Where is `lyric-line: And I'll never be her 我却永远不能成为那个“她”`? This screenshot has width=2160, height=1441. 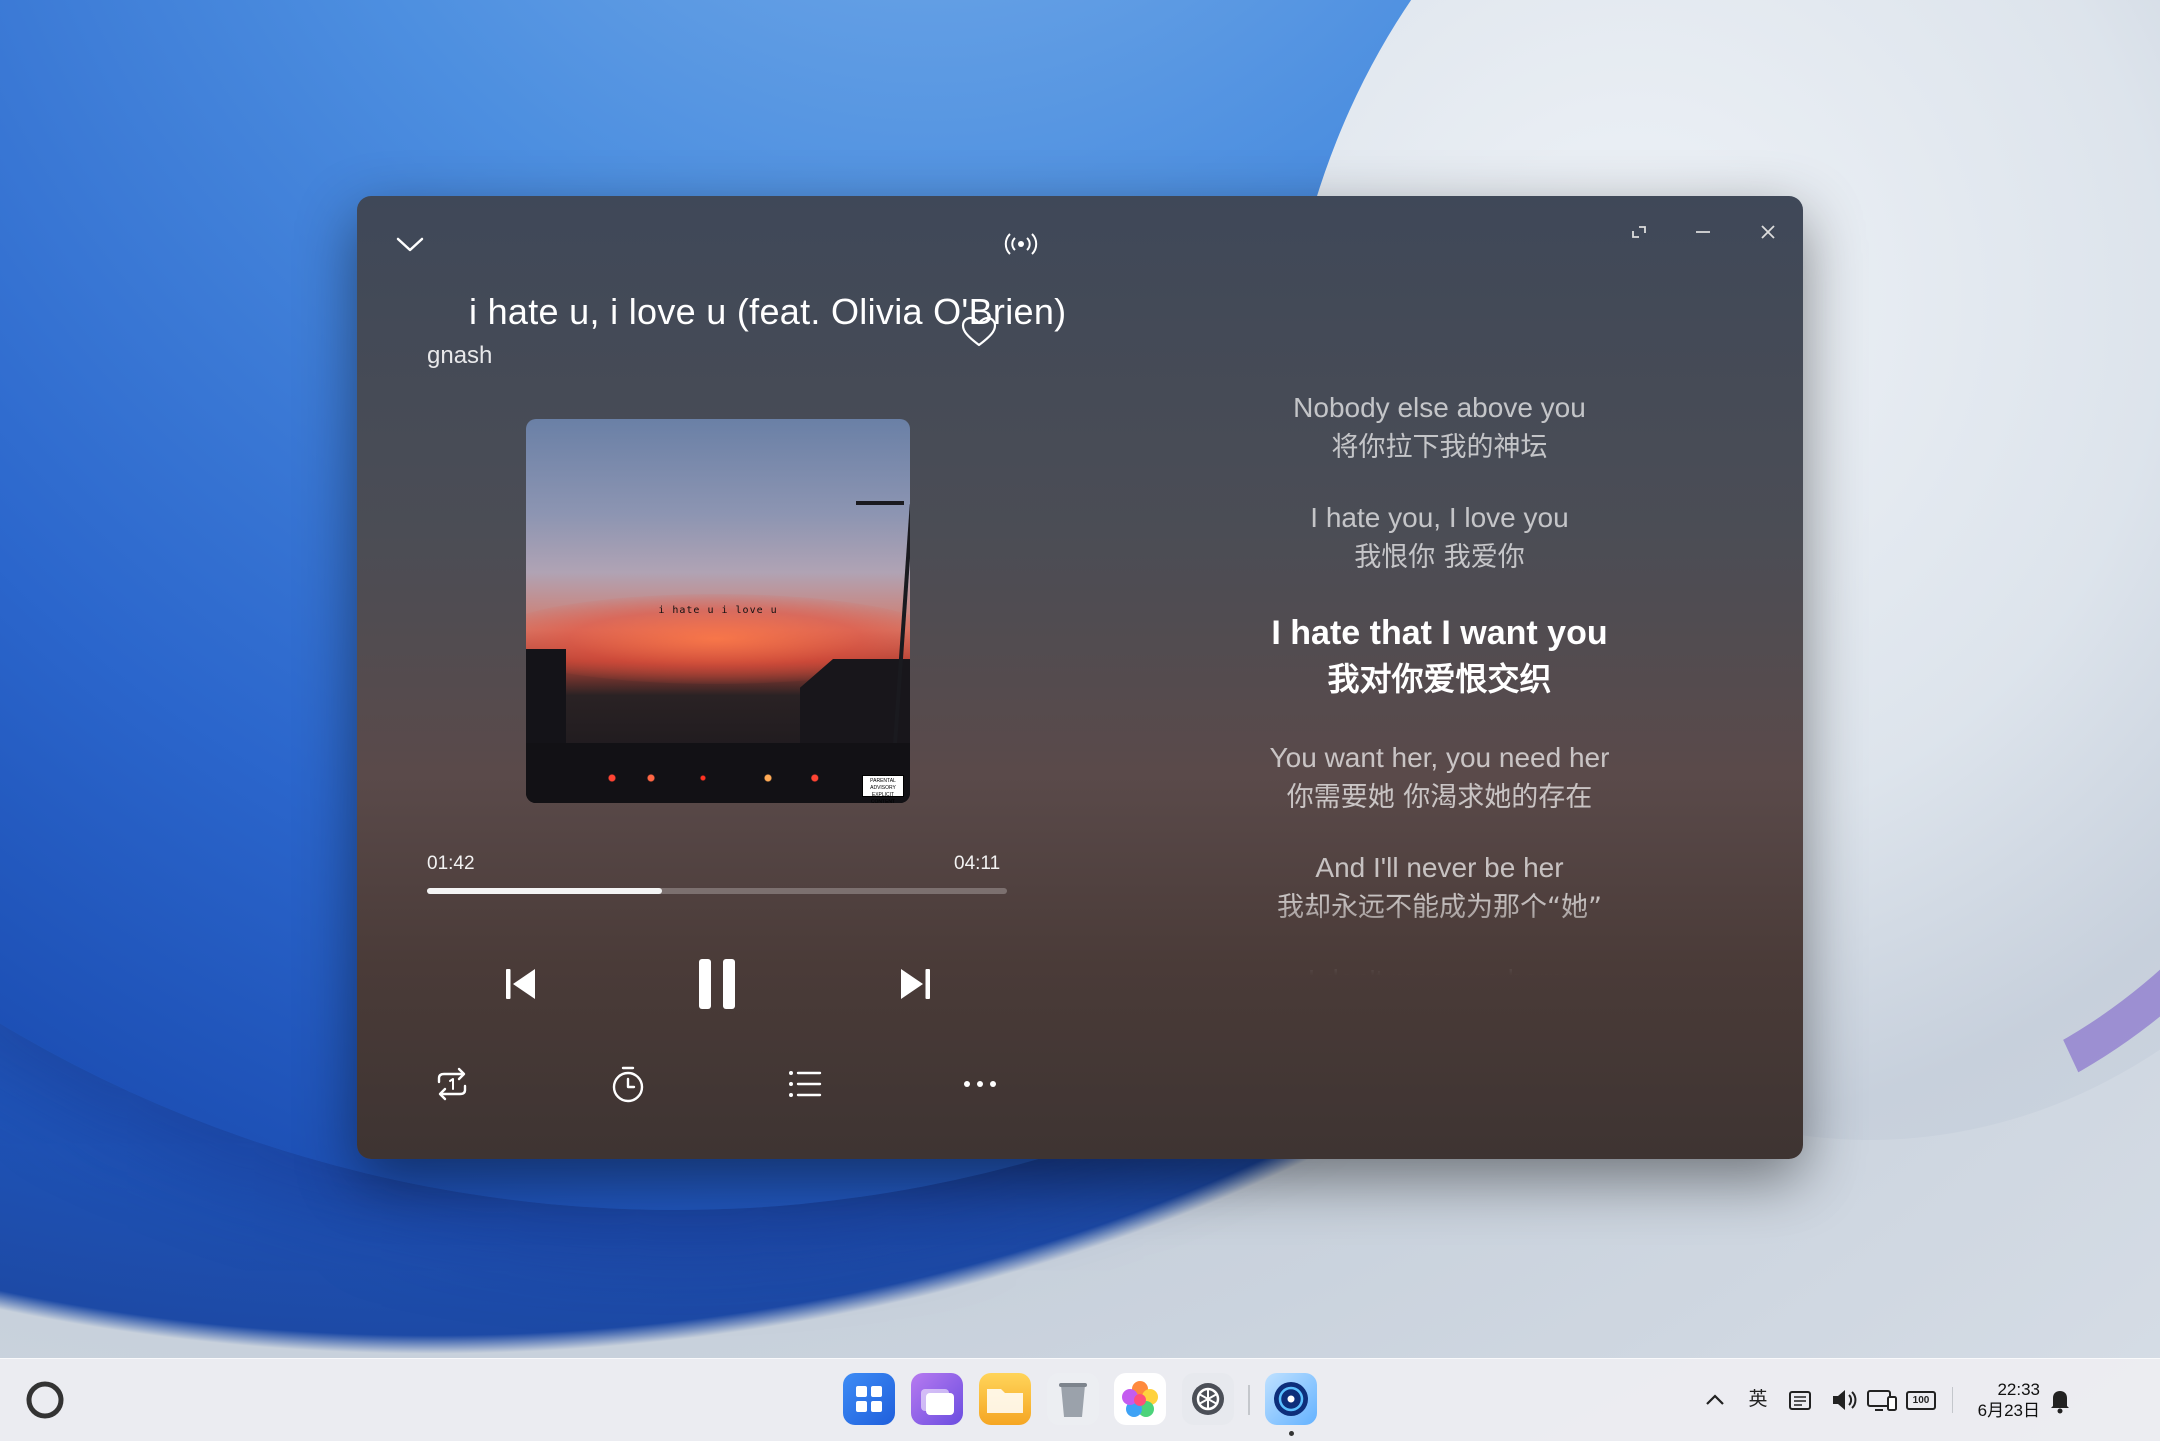
lyric-line: And I'll never be her 我却永远不能成为那个“她” is located at coordinates (1439, 888).